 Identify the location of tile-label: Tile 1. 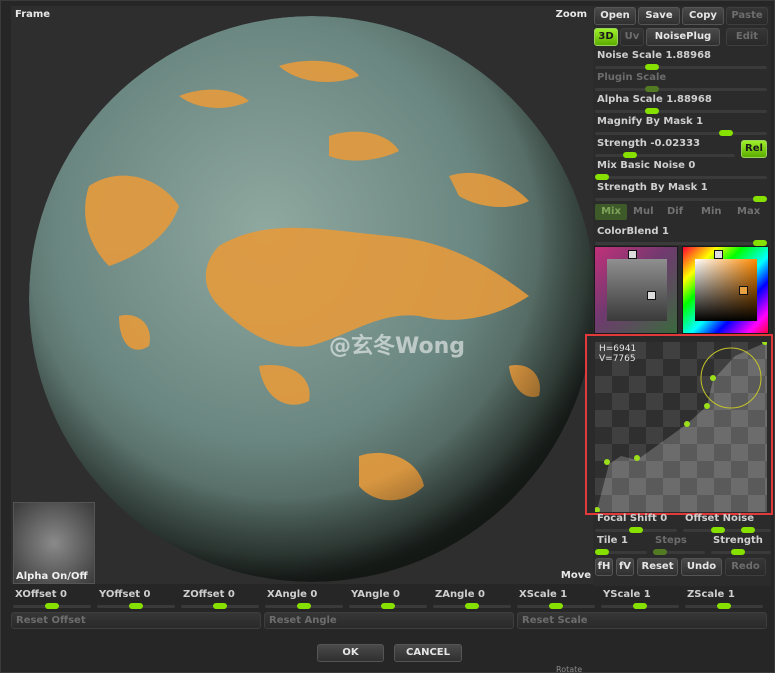
(612, 540).